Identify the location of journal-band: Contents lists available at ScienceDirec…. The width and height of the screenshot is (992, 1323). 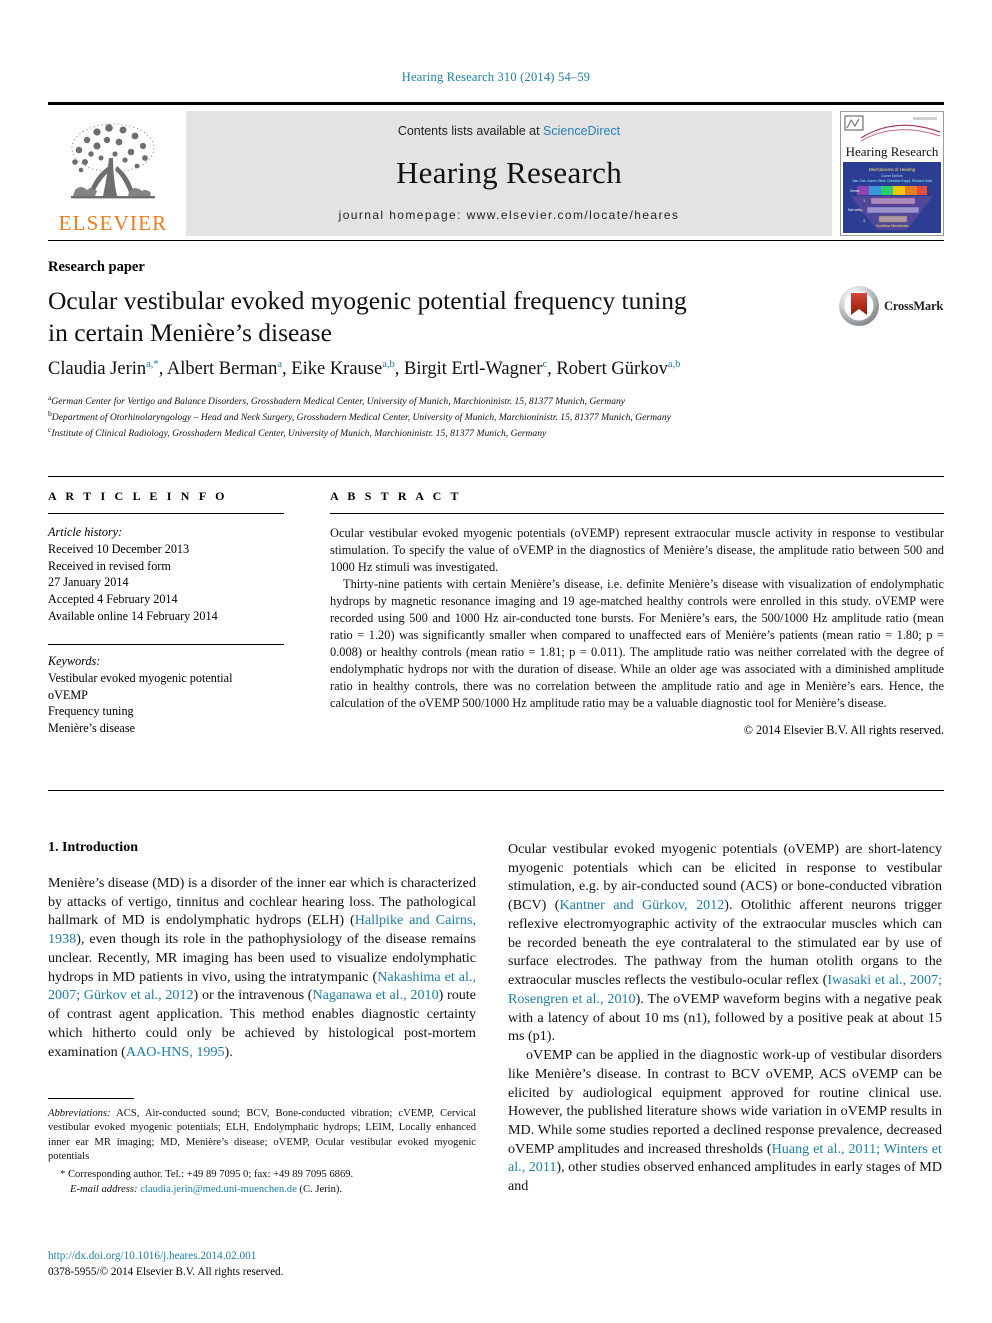
(509, 173).